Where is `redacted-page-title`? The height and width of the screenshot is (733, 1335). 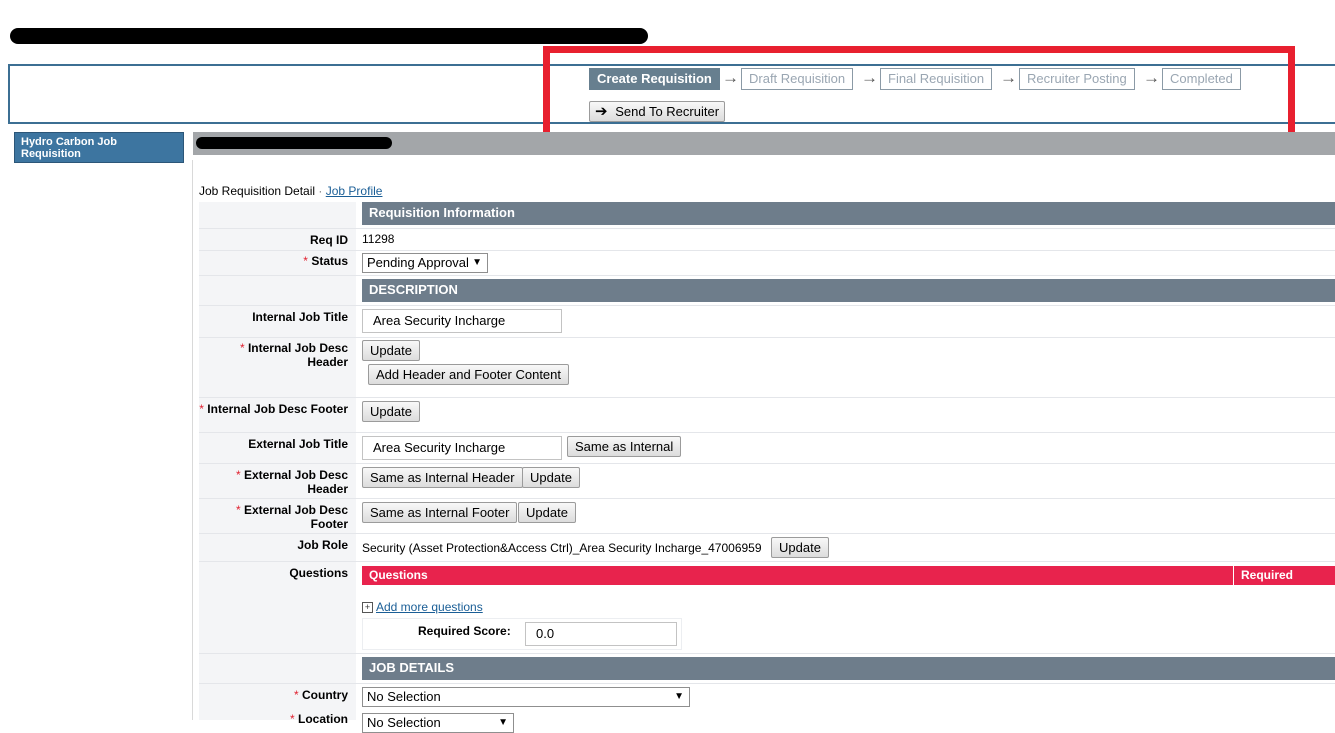 redacted-page-title is located at coordinates (329, 36).